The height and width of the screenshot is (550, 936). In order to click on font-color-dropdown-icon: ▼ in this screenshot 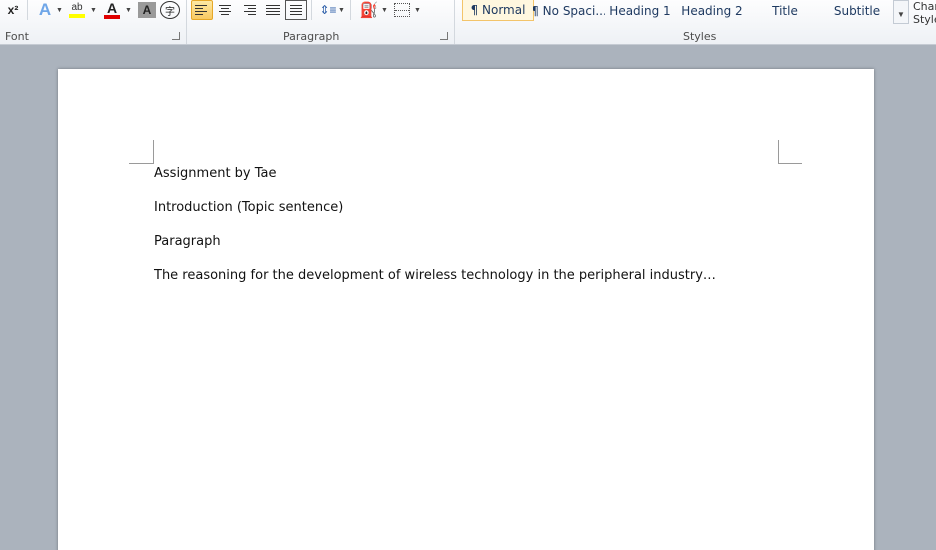, I will do `click(128, 10)`.